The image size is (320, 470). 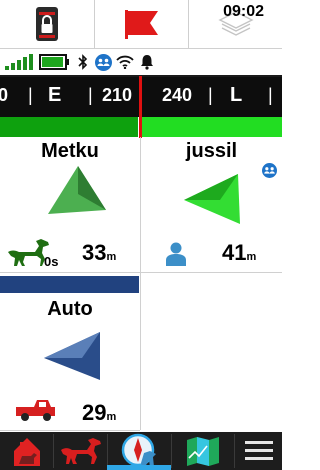 I want to click on track-name: jussil, so click(x=211, y=151).